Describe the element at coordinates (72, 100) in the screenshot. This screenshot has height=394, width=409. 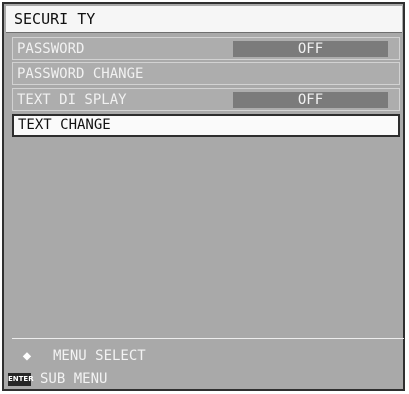
I see `menu-item-label: TEXT DI SPLAY` at that location.